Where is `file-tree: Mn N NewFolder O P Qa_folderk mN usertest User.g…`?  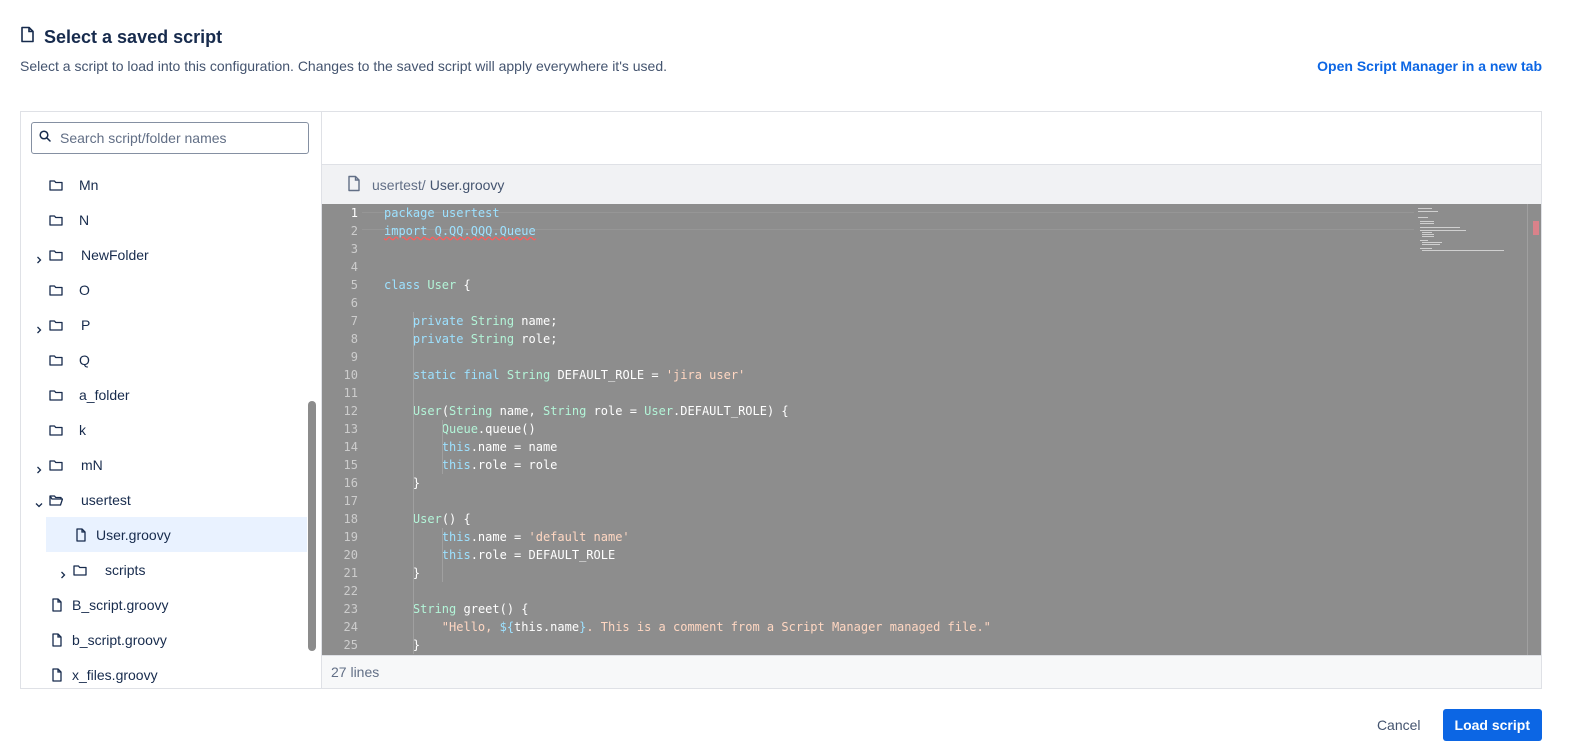
file-tree: Mn N NewFolder O P Qa_folderk mN usertest User.g… is located at coordinates (164, 427).